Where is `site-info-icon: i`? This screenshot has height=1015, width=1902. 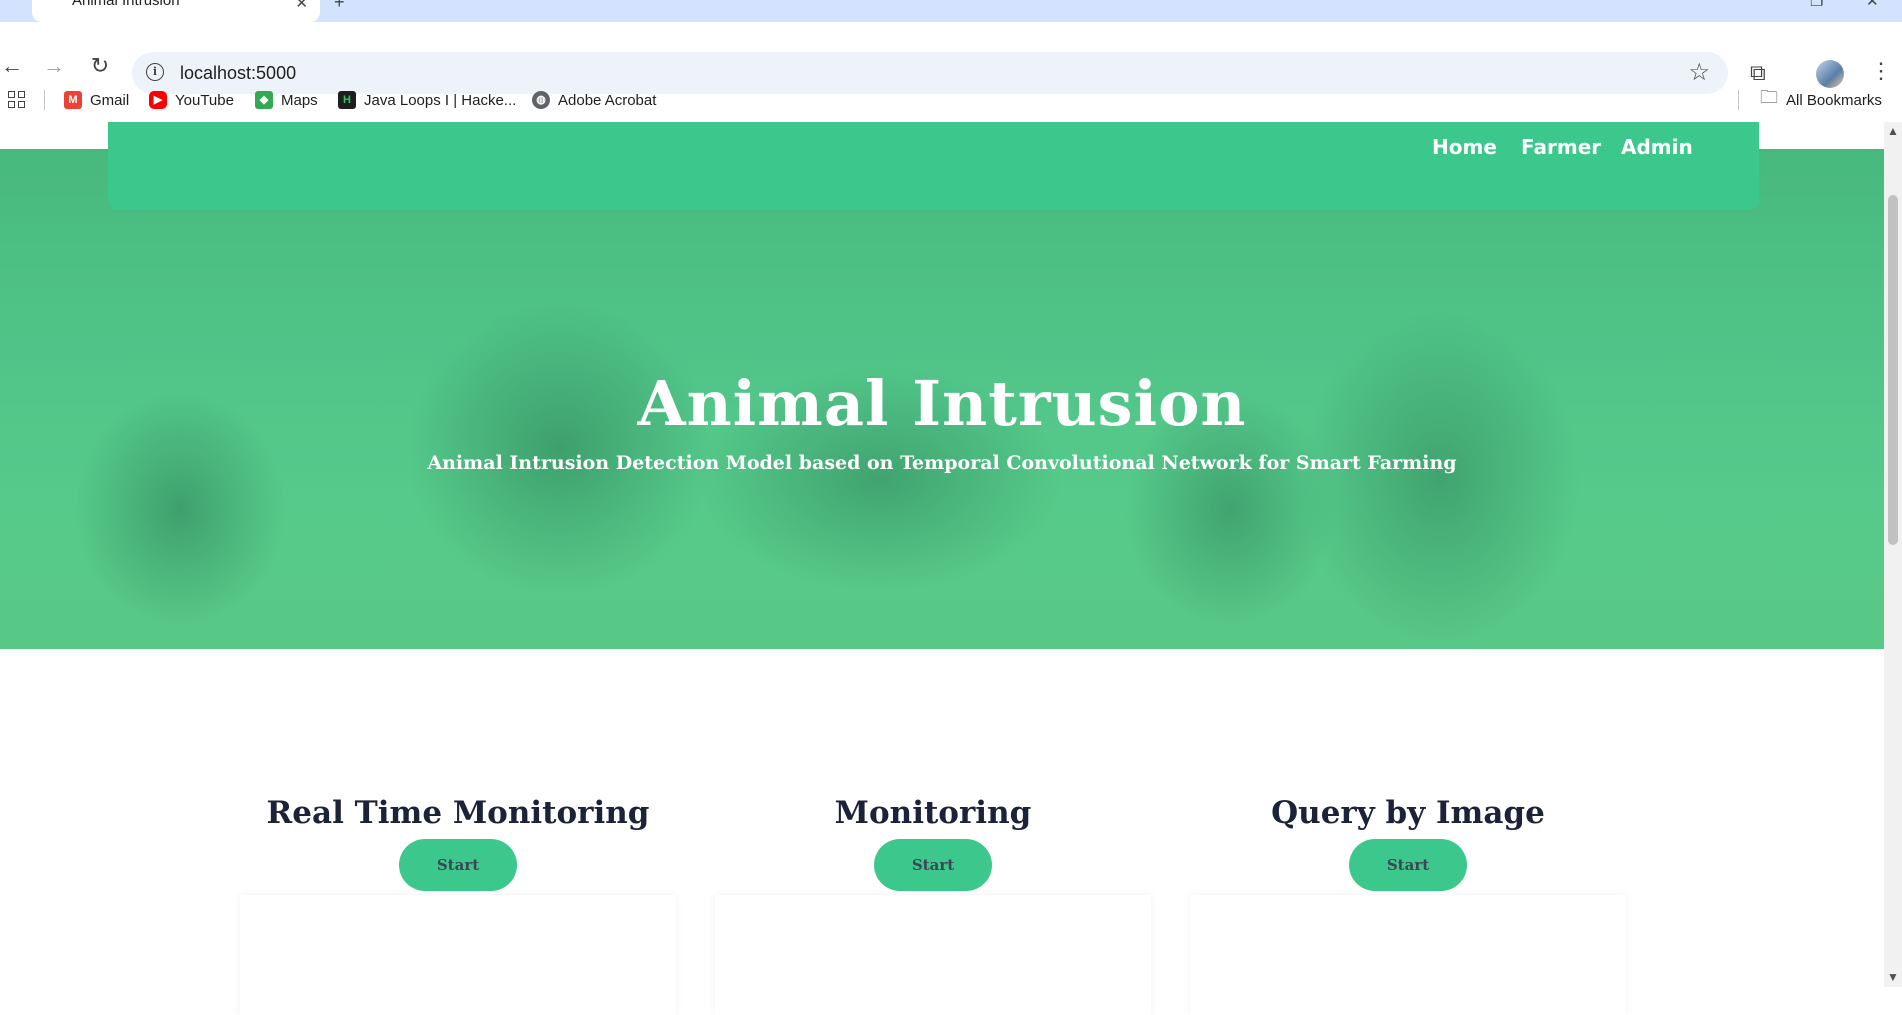
site-info-icon: i is located at coordinates (155, 72).